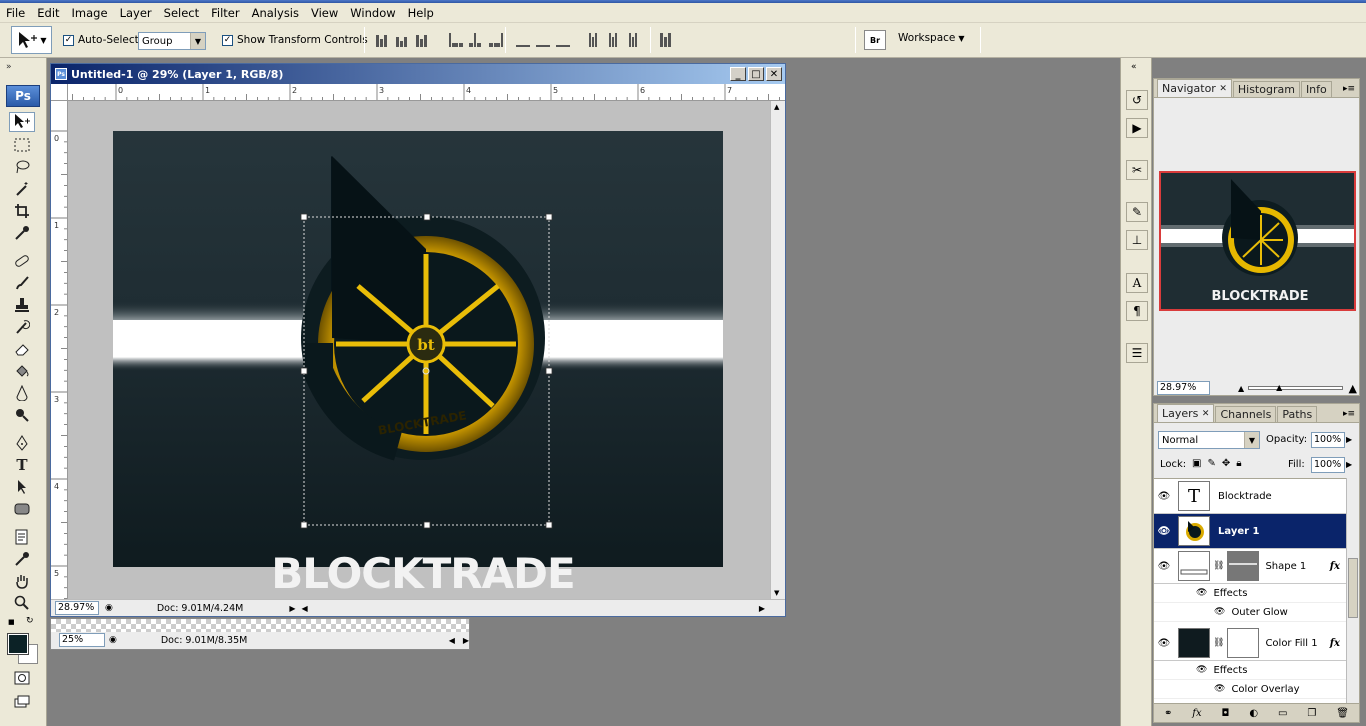 The image size is (1366, 726). Describe the element at coordinates (1297, 414) in the screenshot. I see `tab-paths: Paths` at that location.